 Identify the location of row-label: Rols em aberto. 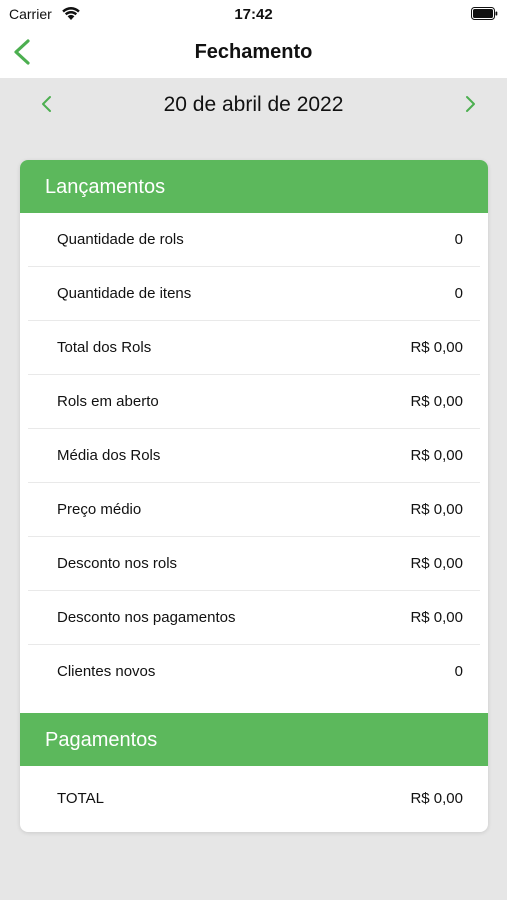
(108, 401).